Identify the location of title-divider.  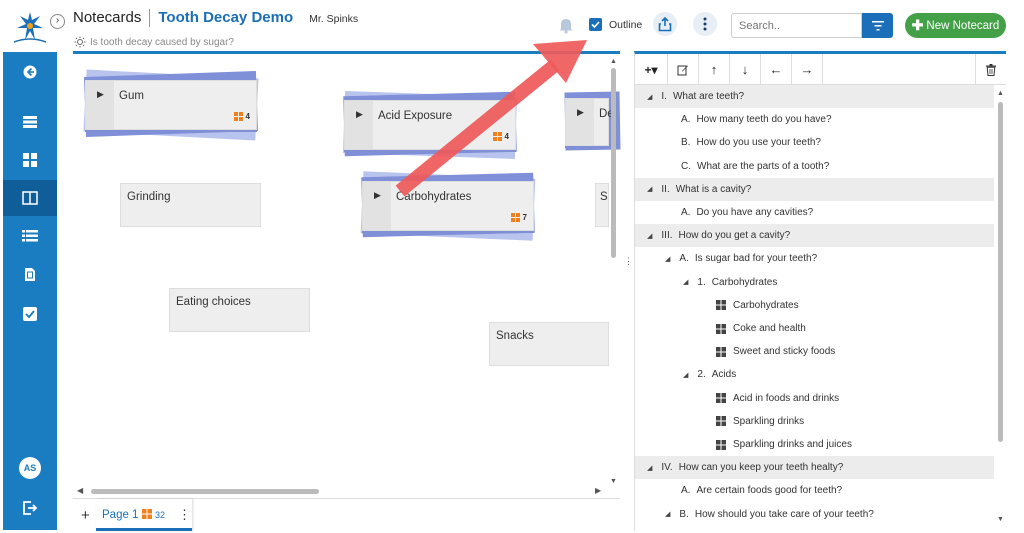
(150, 18).